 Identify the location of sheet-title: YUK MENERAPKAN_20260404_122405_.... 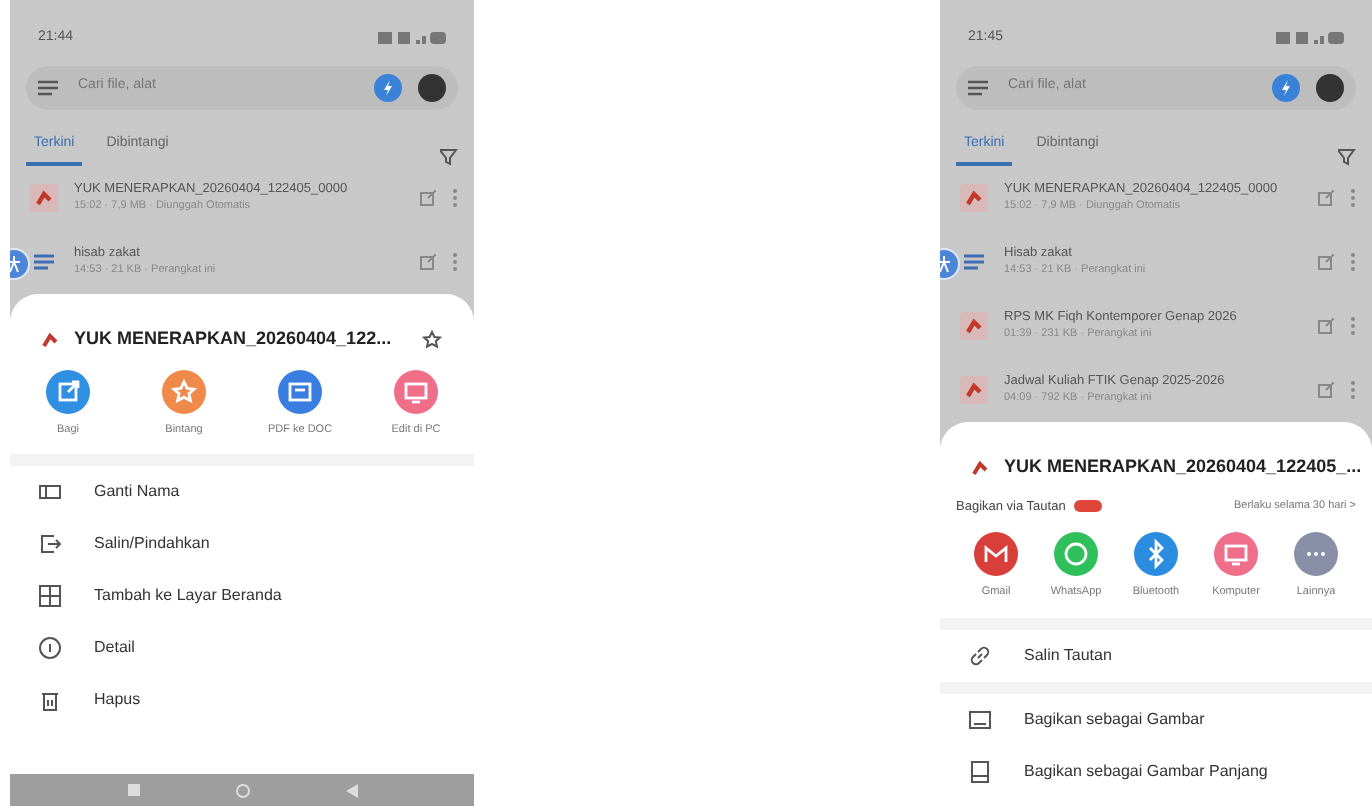
(1183, 467).